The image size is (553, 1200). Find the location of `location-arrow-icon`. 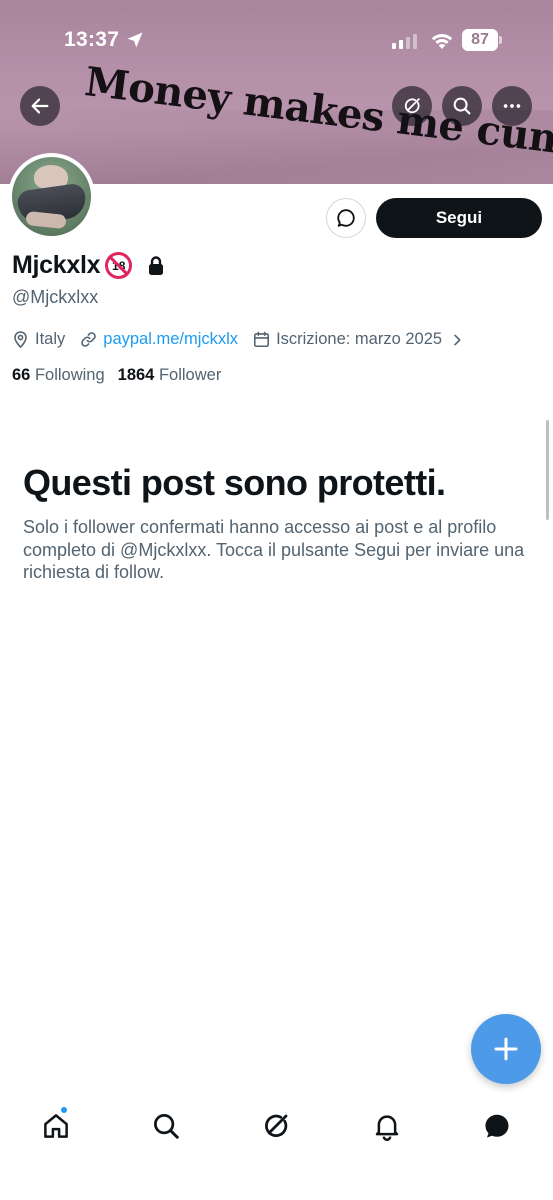

location-arrow-icon is located at coordinates (135, 40).